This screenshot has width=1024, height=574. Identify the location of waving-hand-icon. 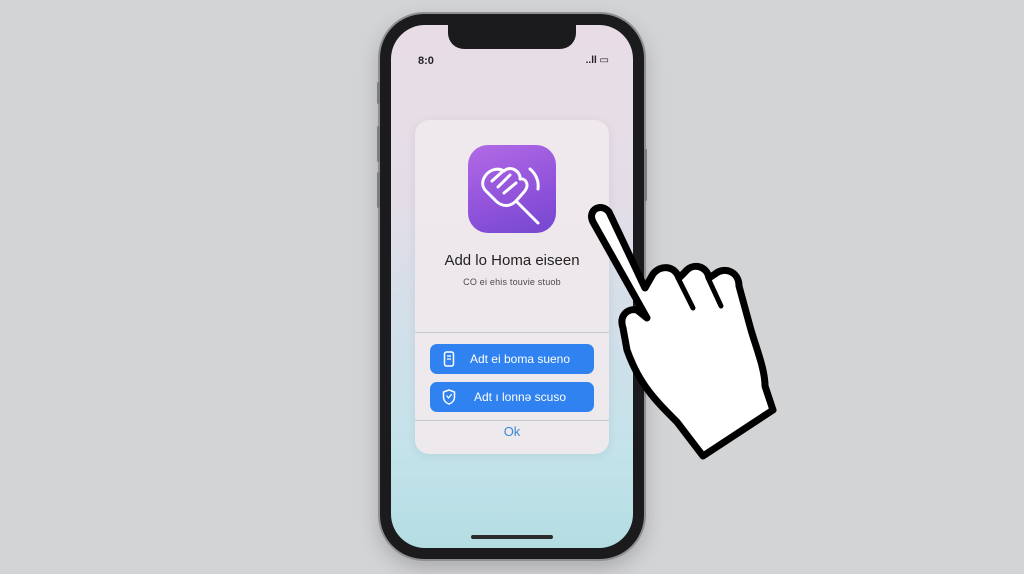
(510, 196).